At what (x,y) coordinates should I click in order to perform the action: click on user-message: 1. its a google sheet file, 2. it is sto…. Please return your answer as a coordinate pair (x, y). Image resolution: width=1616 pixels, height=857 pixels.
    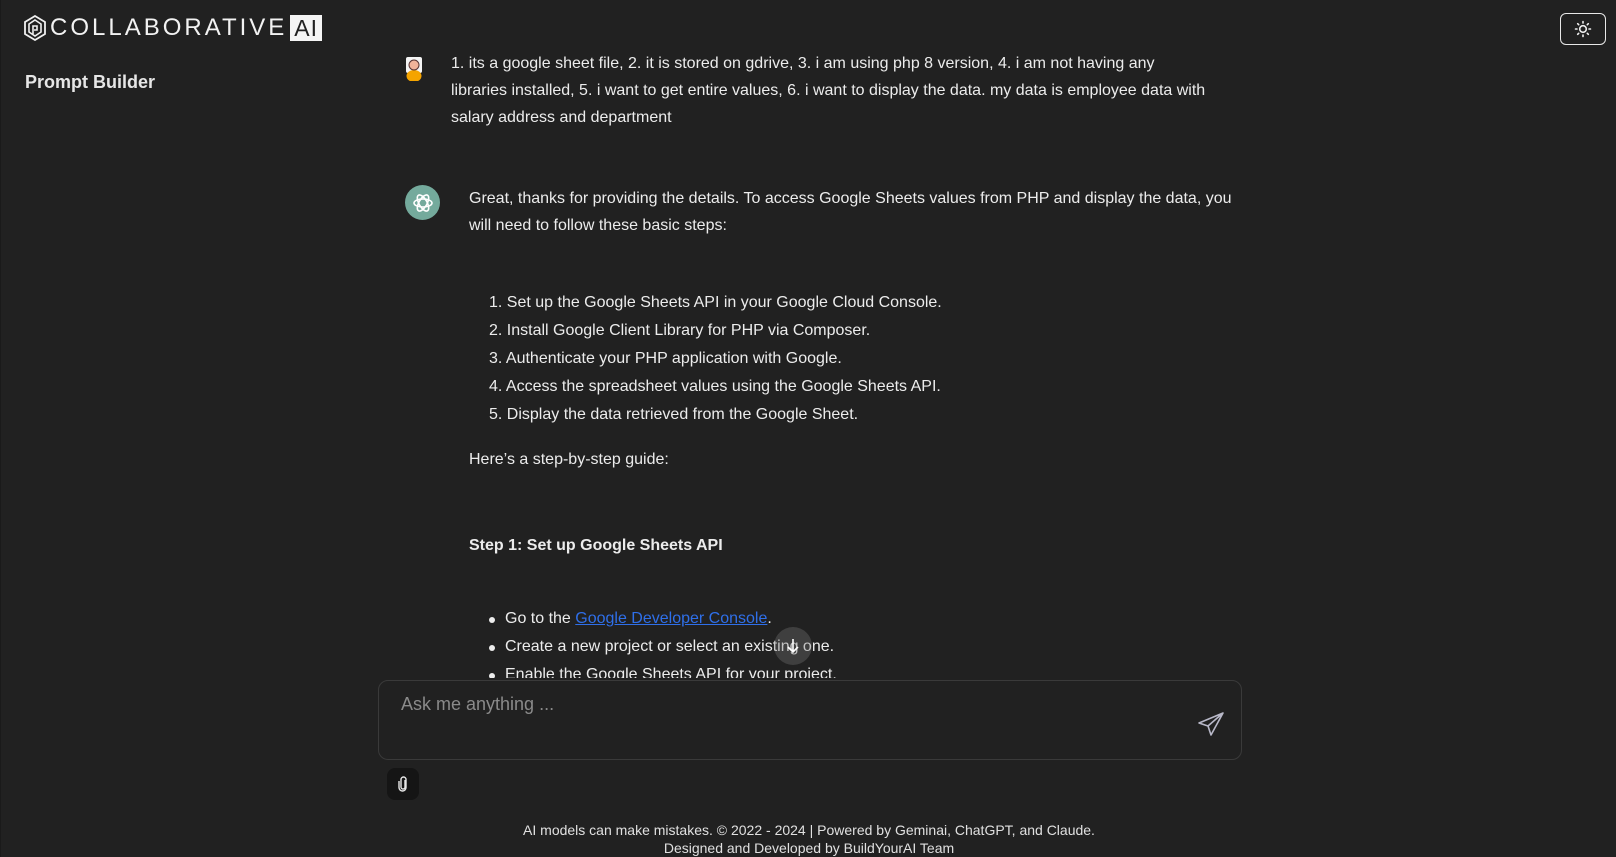
    Looking at the image, I should click on (828, 90).